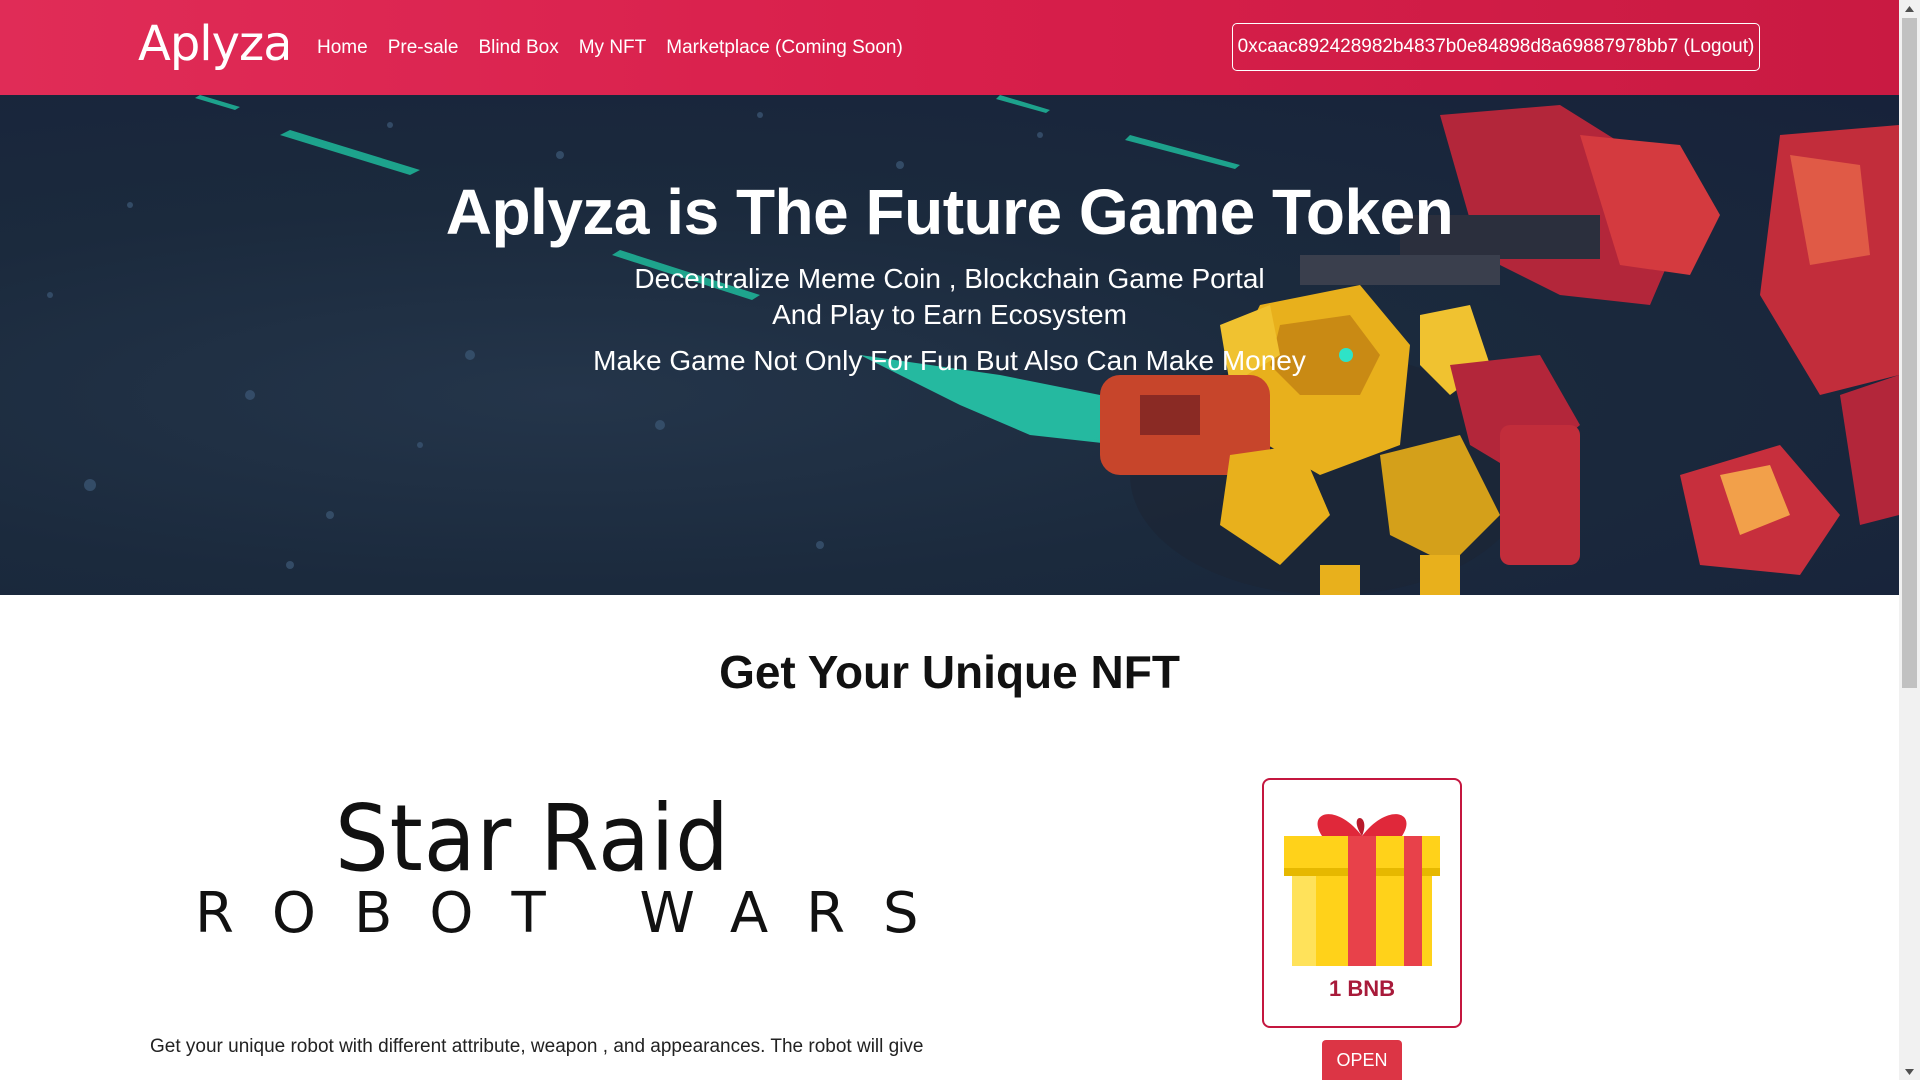  I want to click on blind-box-card: 1 BNB, so click(1362, 903).